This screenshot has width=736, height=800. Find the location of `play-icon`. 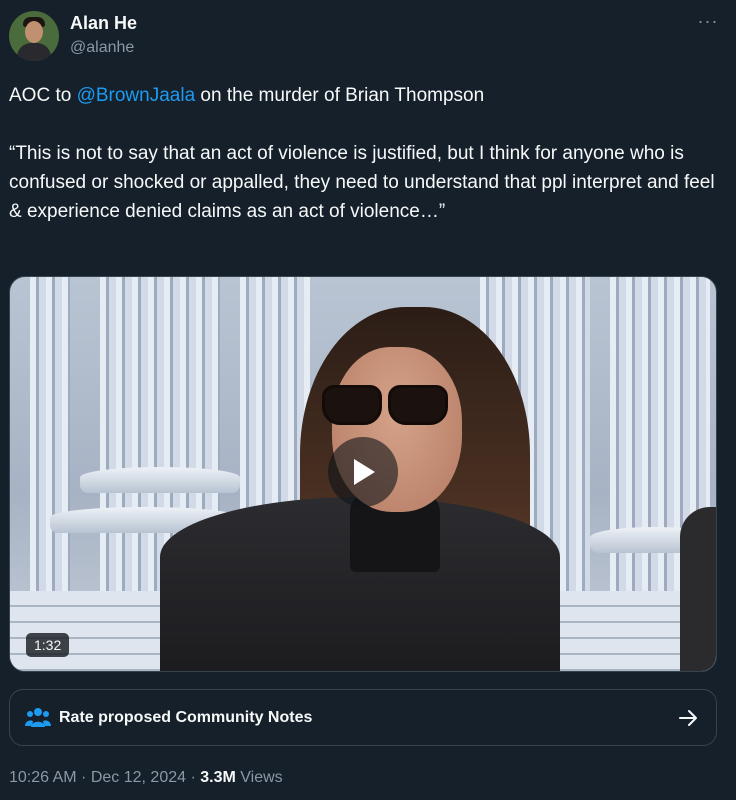

play-icon is located at coordinates (364, 472).